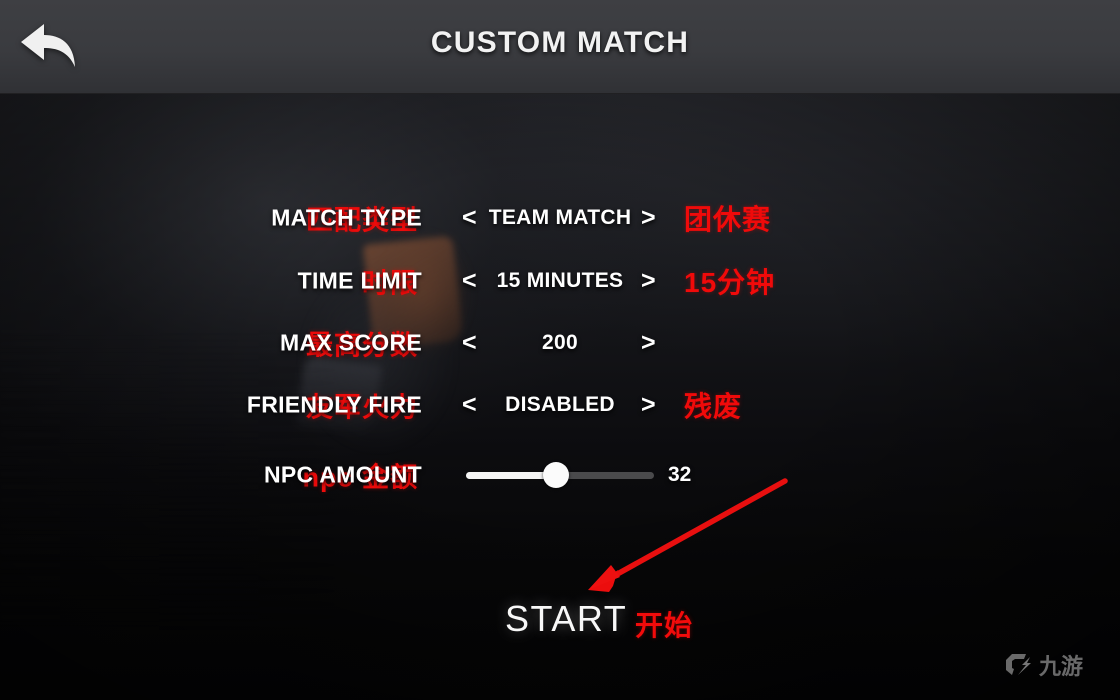 The width and height of the screenshot is (1120, 700). What do you see at coordinates (730, 282) in the screenshot?
I see `annotation-zh-value-time-limit: 15分钟` at bounding box center [730, 282].